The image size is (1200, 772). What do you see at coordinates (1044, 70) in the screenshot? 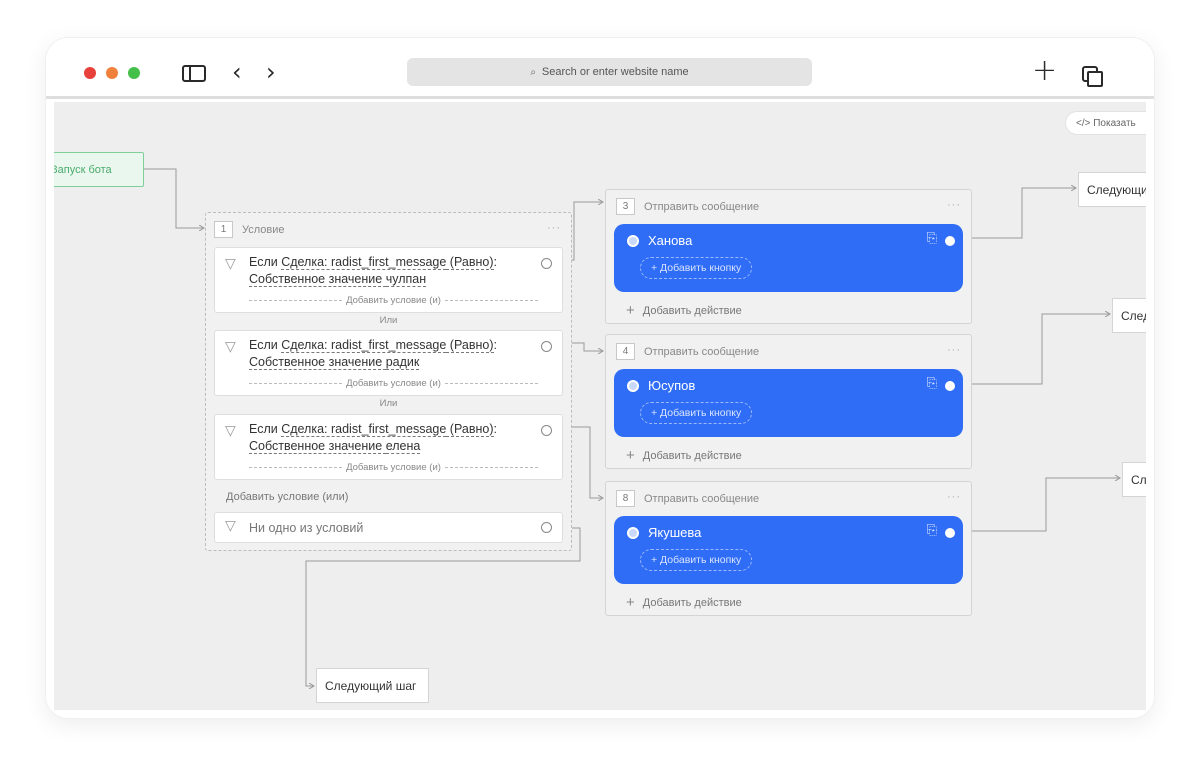
I see `new-tab-icon: +` at bounding box center [1044, 70].